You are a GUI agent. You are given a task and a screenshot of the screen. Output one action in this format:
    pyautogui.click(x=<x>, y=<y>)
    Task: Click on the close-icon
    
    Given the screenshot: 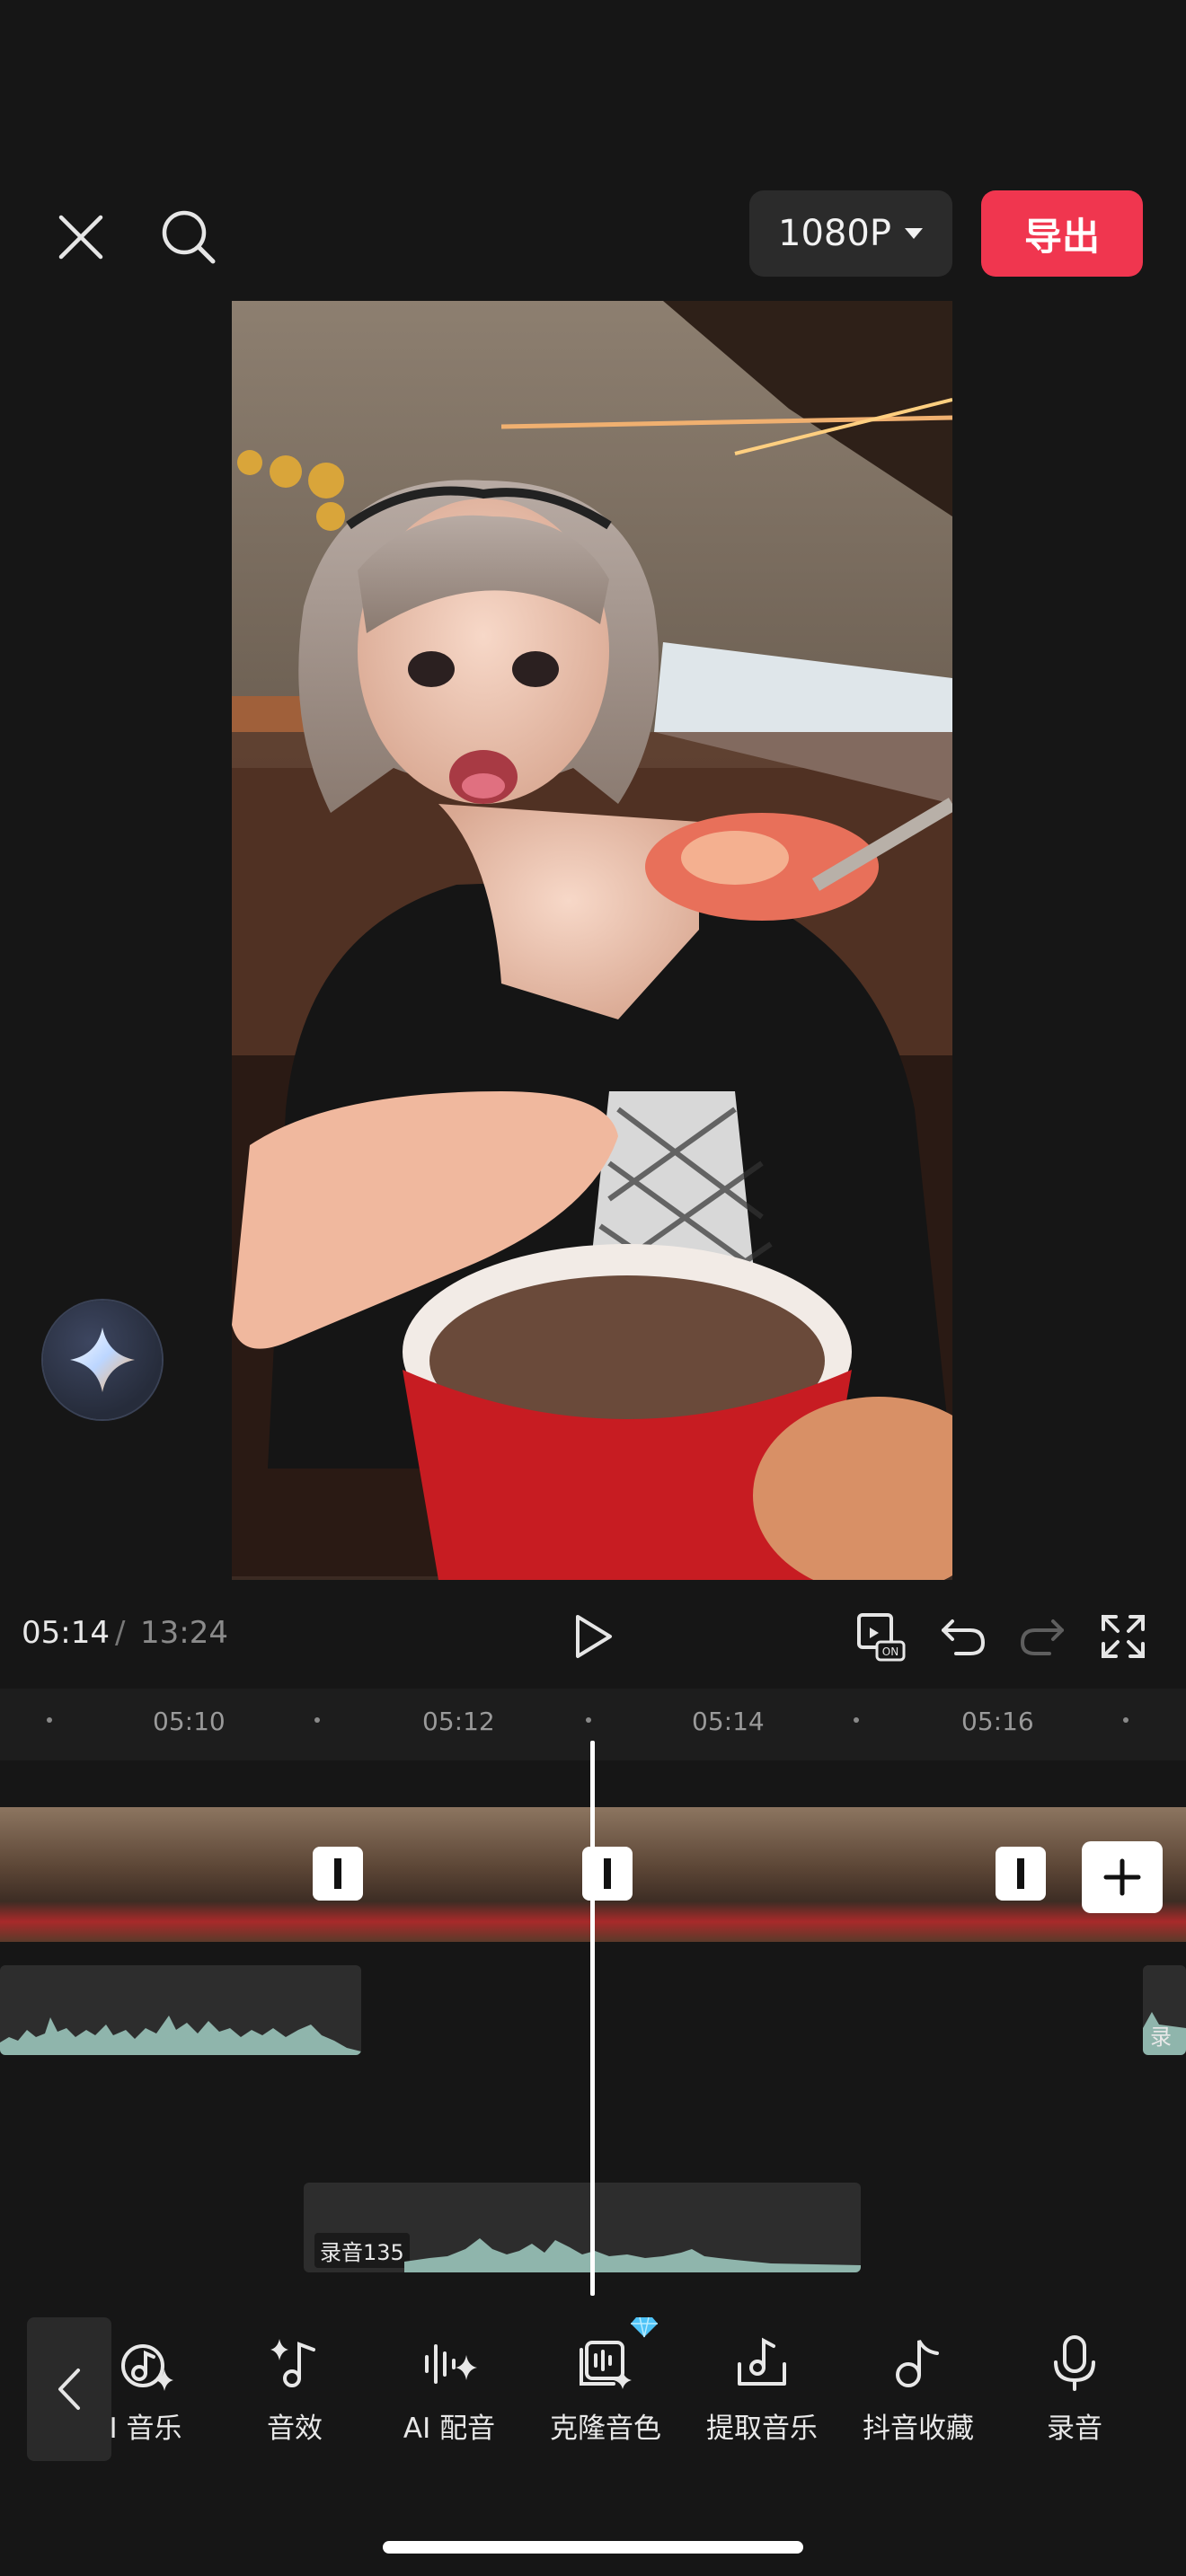 What is the action you would take?
    pyautogui.click(x=80, y=237)
    